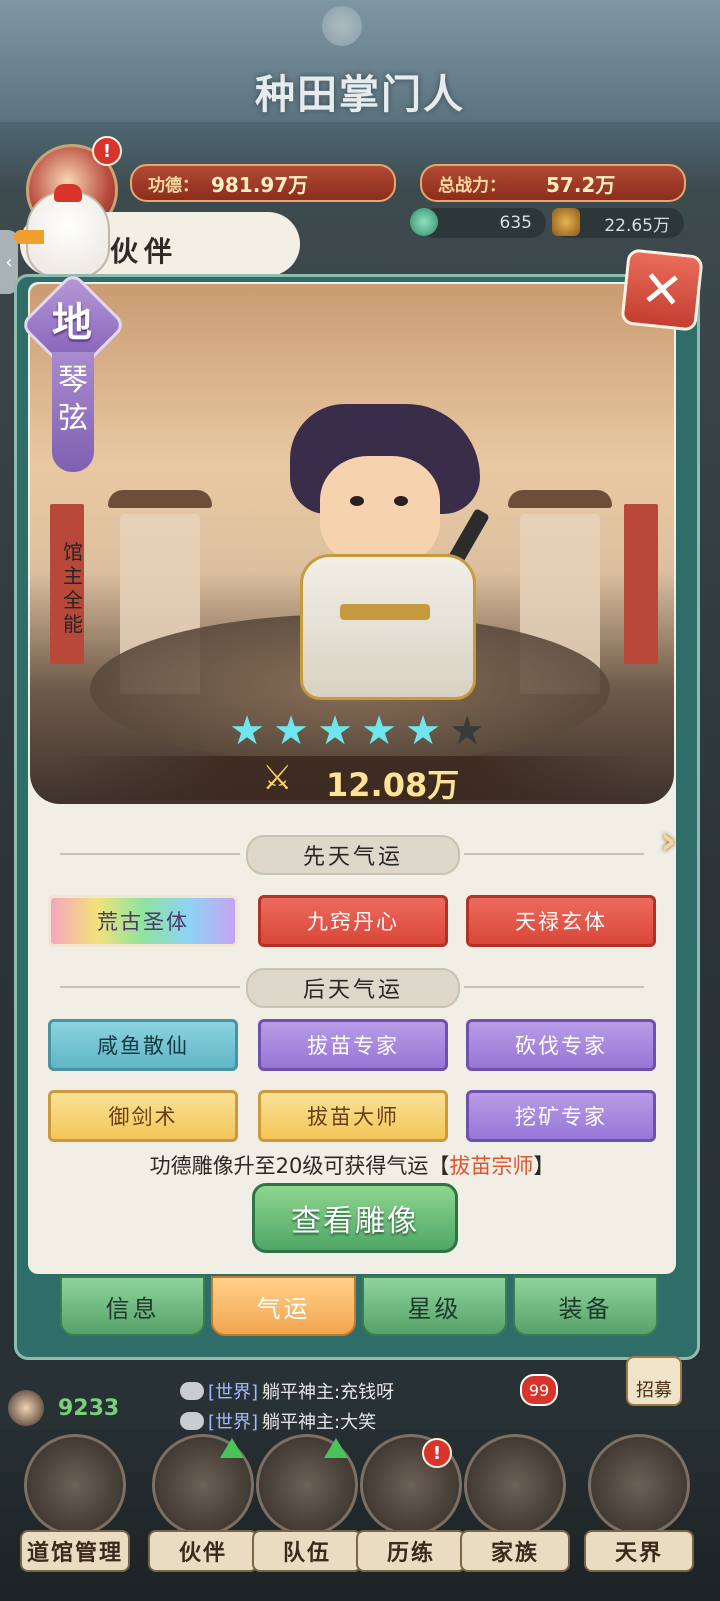 The height and width of the screenshot is (1601, 720). What do you see at coordinates (353, 988) in the screenshot?
I see `acquired-fortune-title: 后天气运` at bounding box center [353, 988].